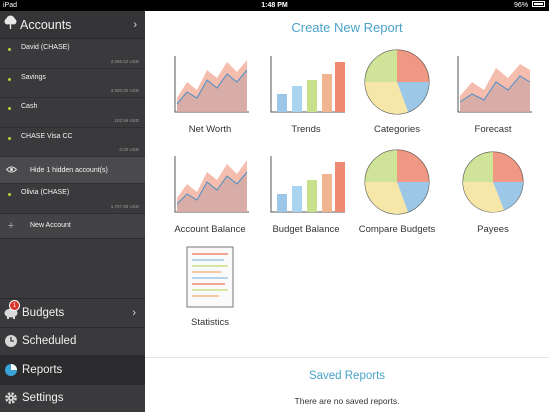 This screenshot has width=549, height=412. I want to click on report-tile-forecast: Forecast, so click(493, 93).